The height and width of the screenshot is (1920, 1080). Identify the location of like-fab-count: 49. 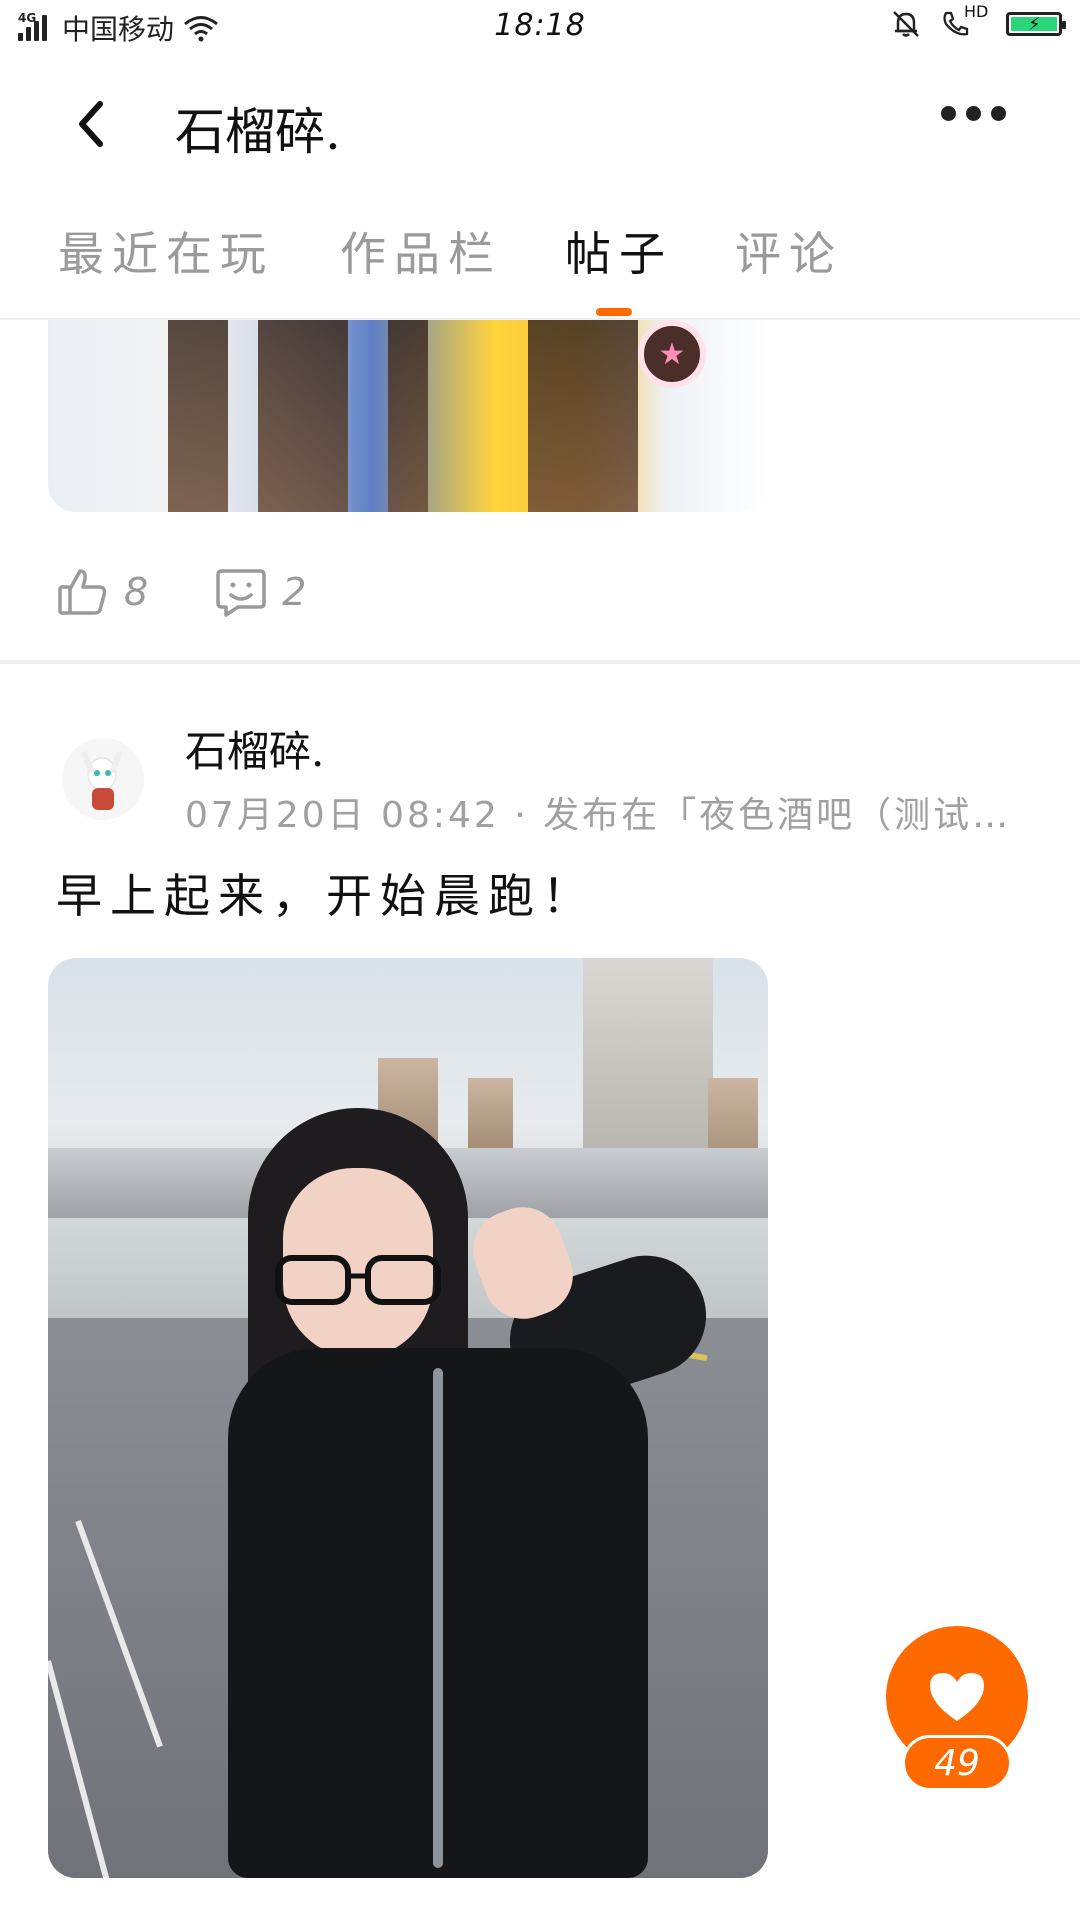
(957, 1763).